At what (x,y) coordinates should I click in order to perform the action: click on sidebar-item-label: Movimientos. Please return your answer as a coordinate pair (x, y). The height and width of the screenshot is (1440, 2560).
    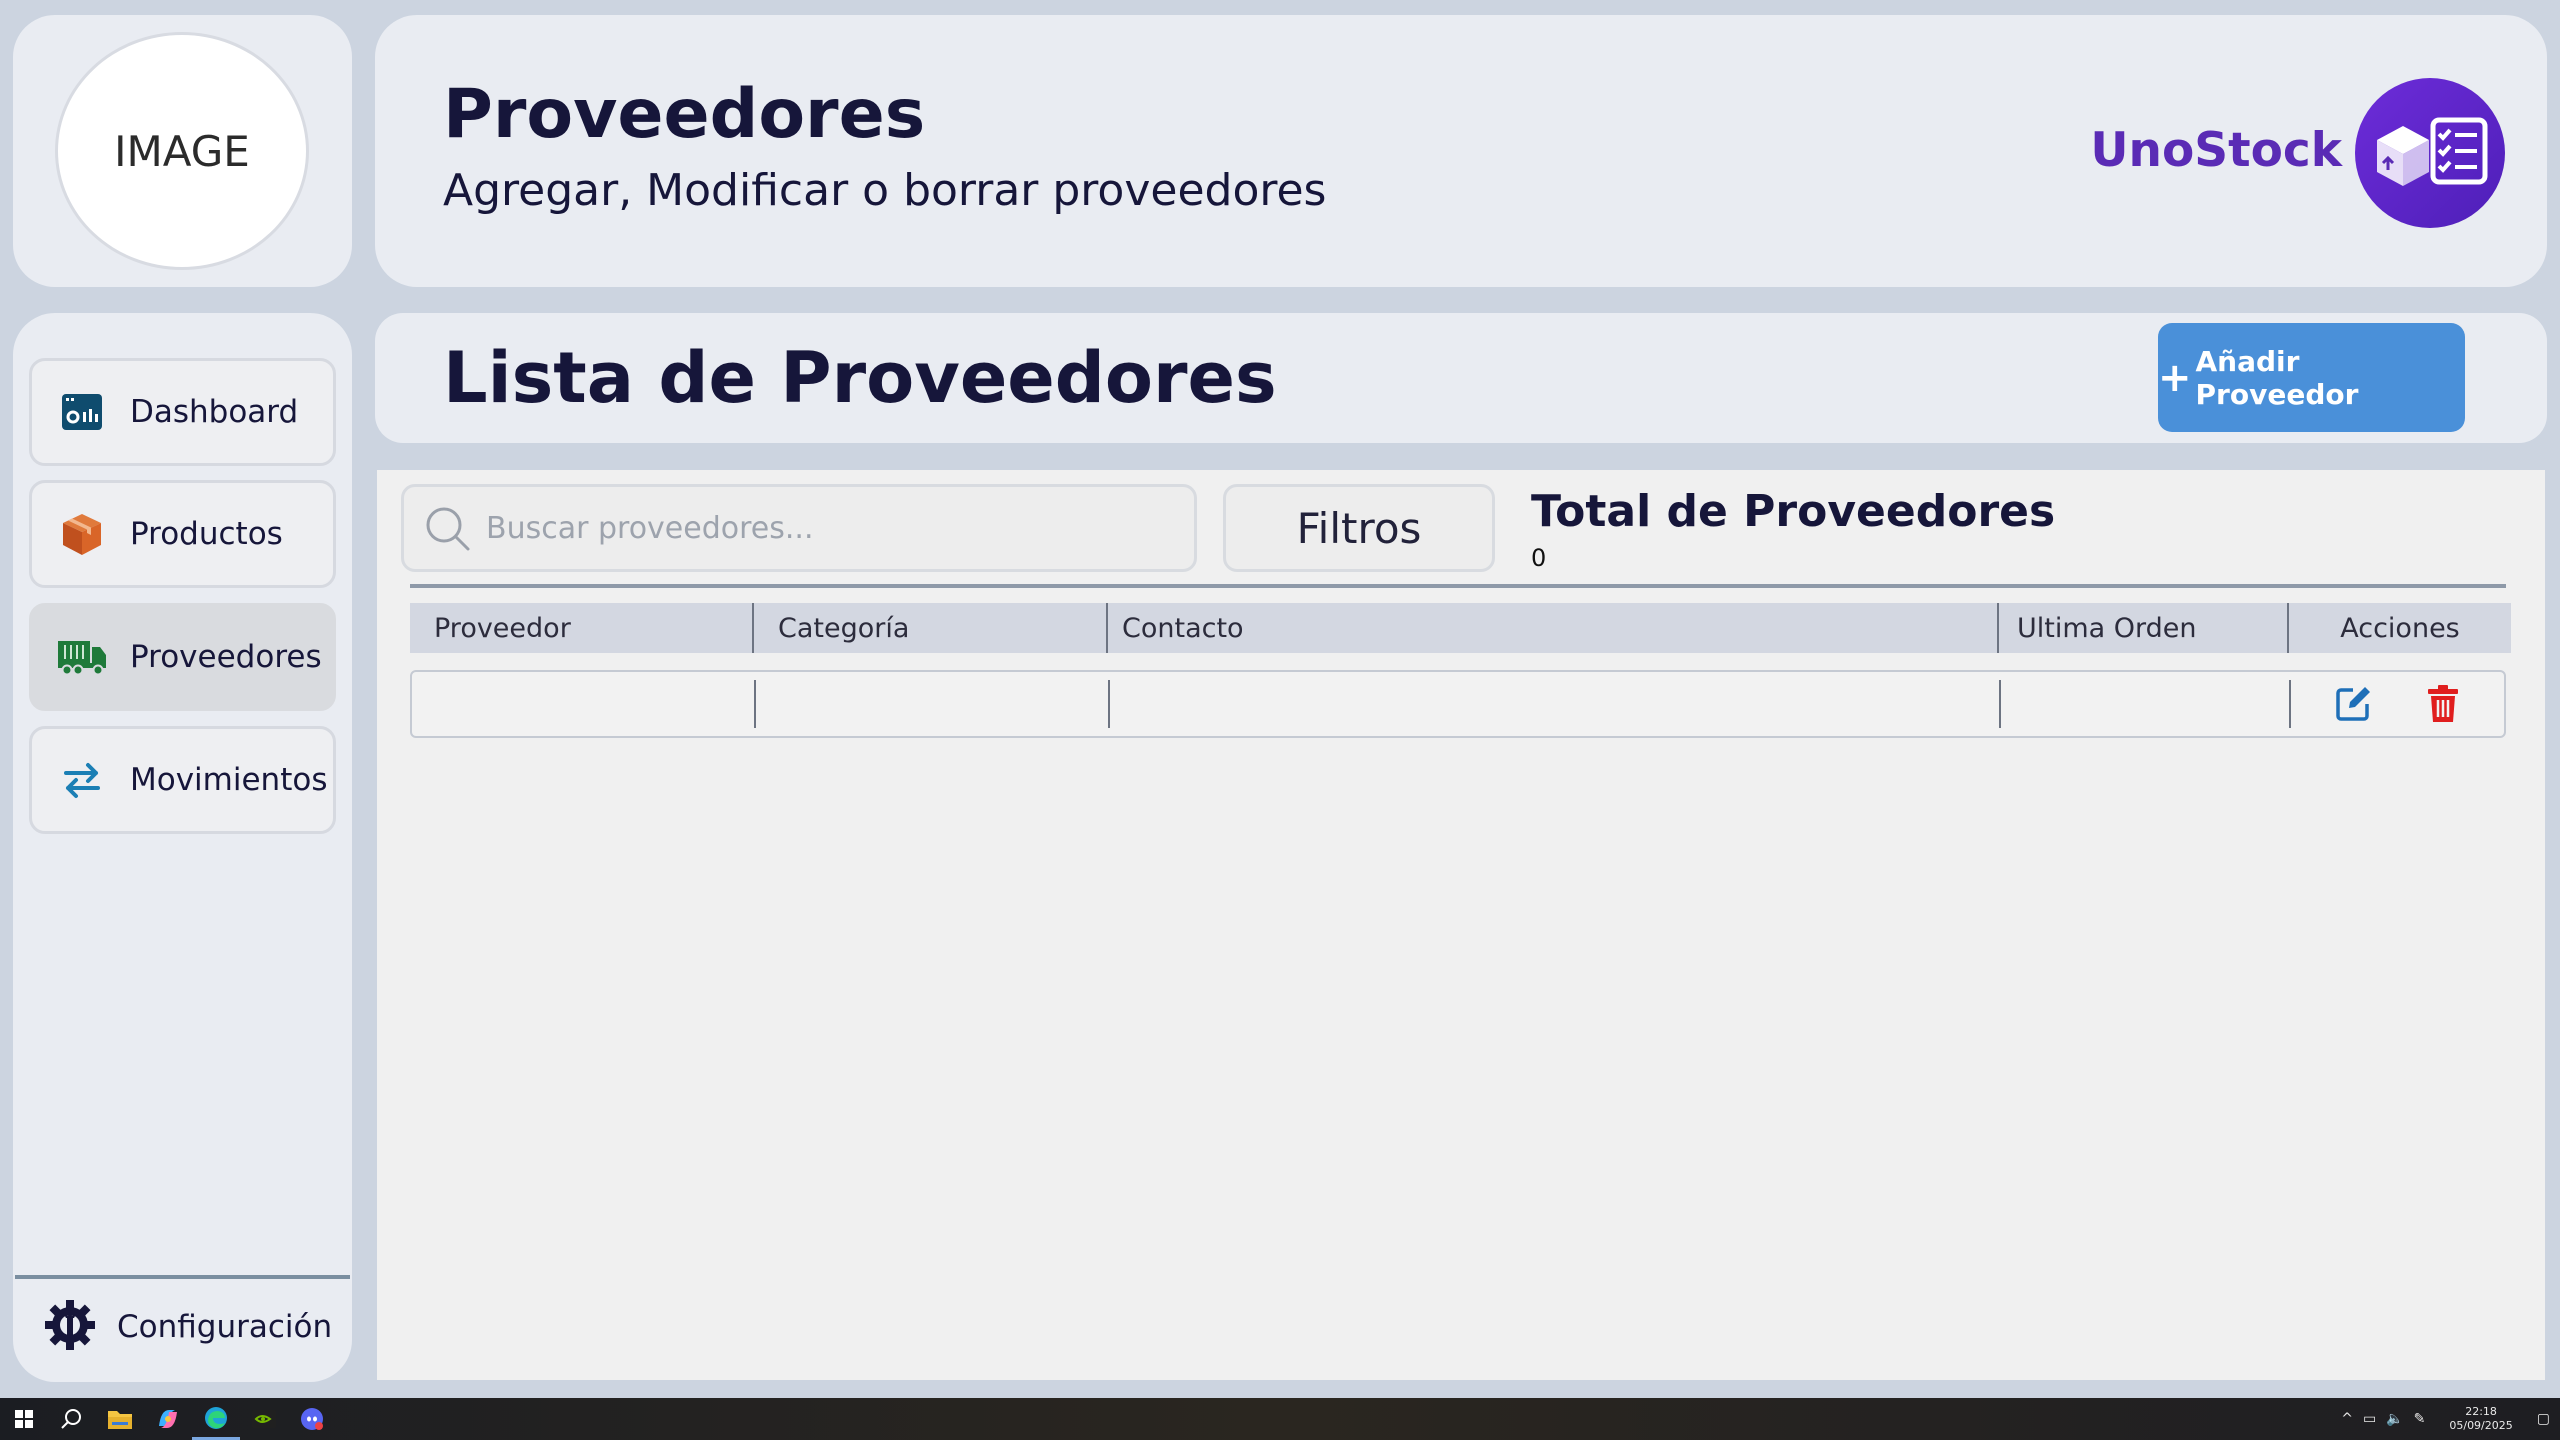
    Looking at the image, I should click on (229, 780).